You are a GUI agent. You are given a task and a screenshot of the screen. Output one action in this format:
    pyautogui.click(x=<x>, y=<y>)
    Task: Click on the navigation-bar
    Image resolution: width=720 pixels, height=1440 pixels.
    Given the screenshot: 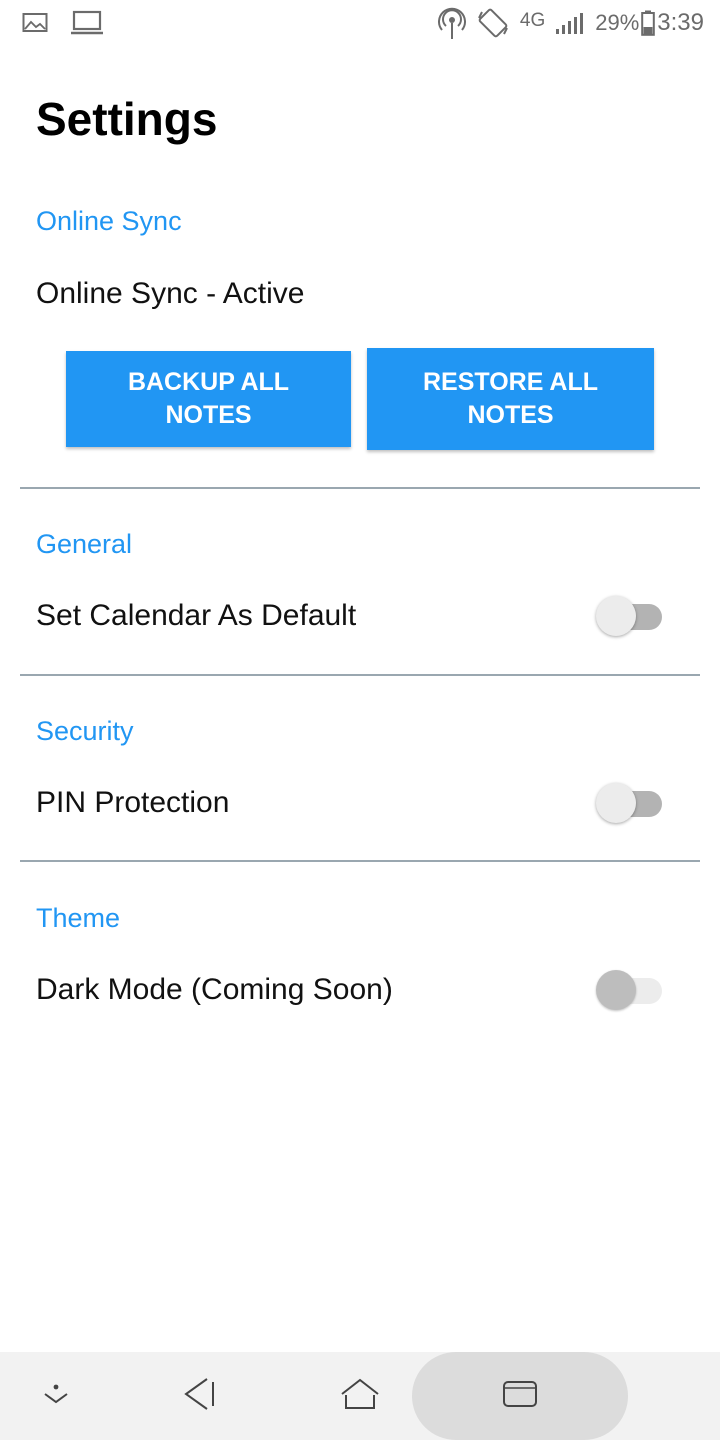 What is the action you would take?
    pyautogui.click(x=360, y=1396)
    